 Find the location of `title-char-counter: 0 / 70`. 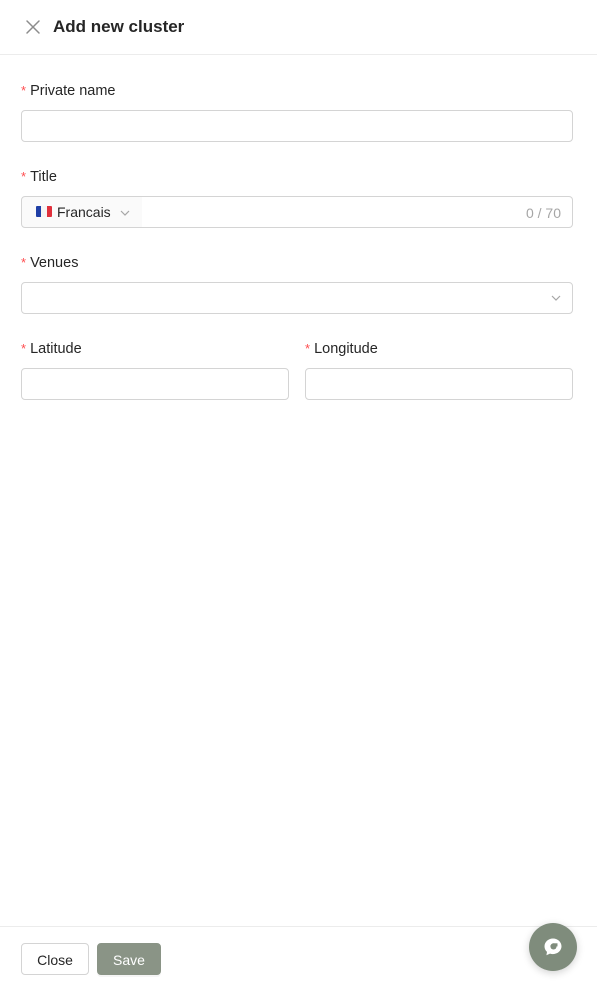

title-char-counter: 0 / 70 is located at coordinates (543, 213).